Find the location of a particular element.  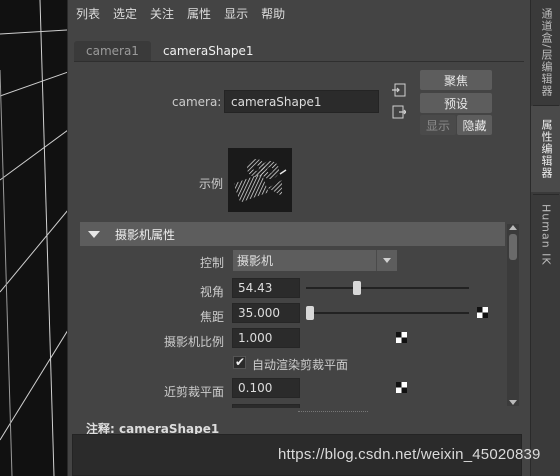

attribute-scrollbar is located at coordinates (513, 315).